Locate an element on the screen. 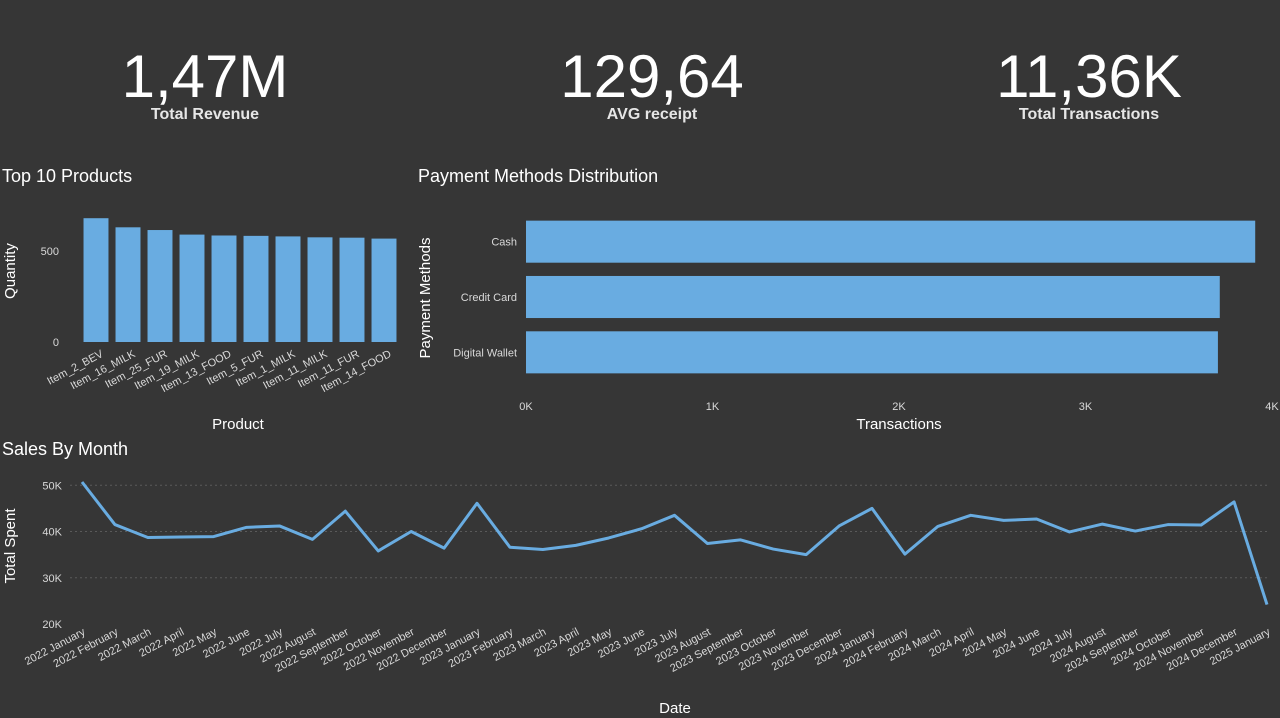  y-tick-label: 50K is located at coordinates (52, 486).